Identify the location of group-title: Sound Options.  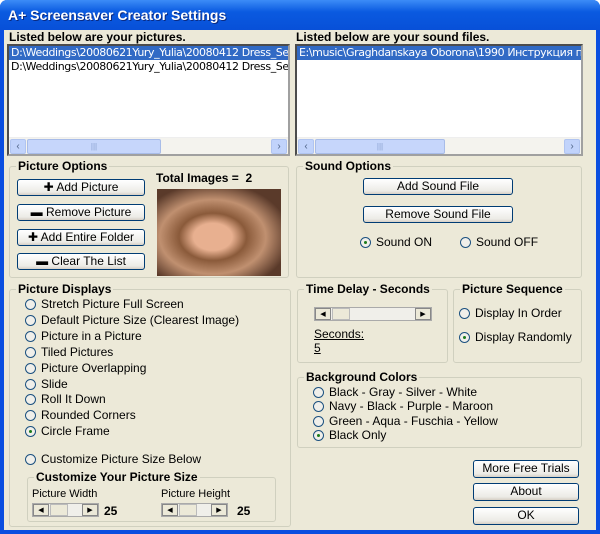
(348, 166).